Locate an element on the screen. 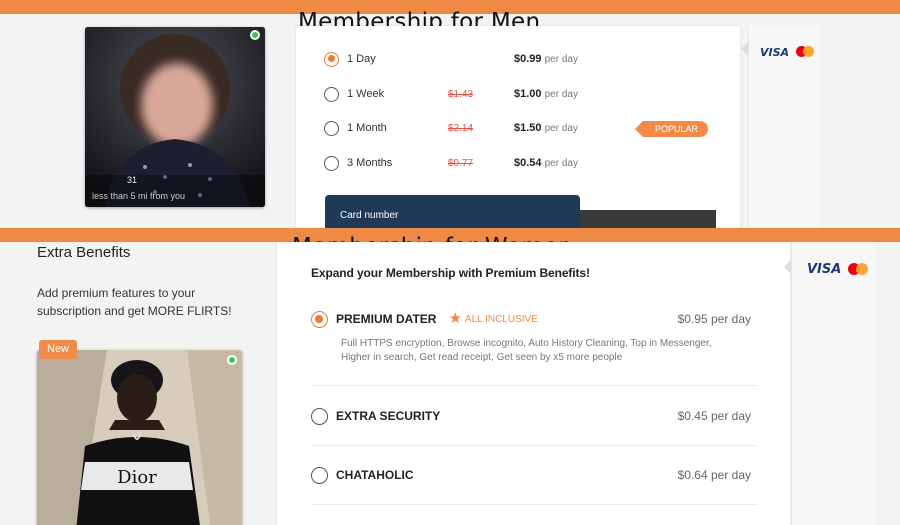  svg-text: Dior is located at coordinates (137, 477).